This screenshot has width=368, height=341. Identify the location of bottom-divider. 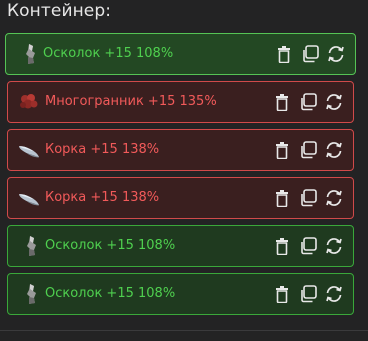
(184, 330).